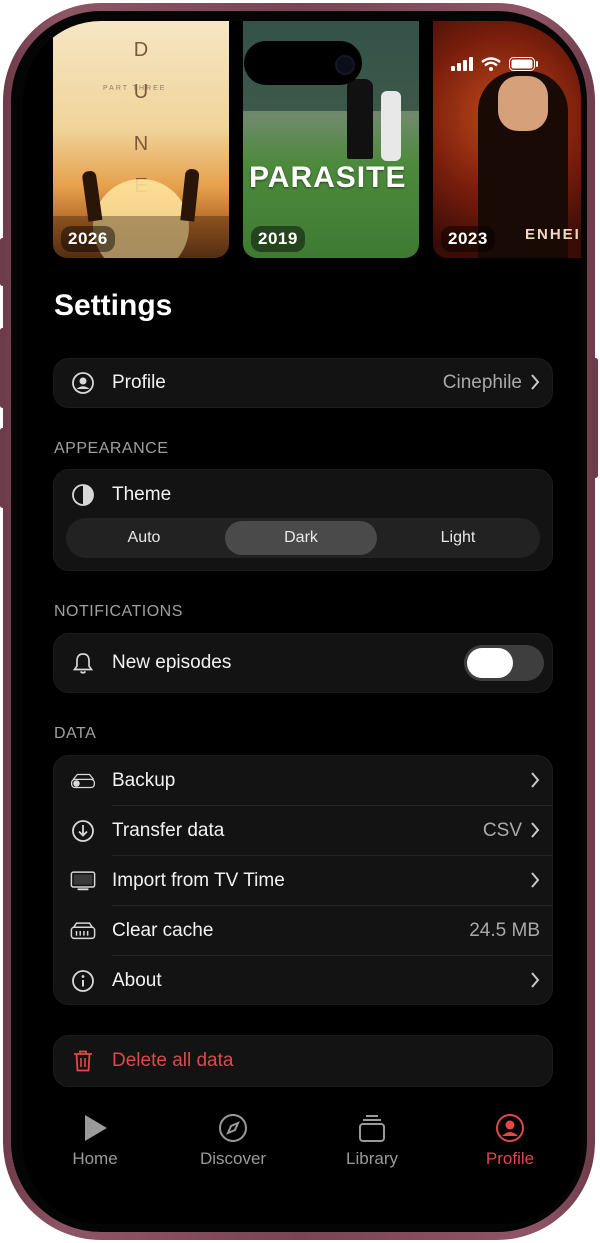  What do you see at coordinates (233, 1158) in the screenshot?
I see `tab-label: Discover` at bounding box center [233, 1158].